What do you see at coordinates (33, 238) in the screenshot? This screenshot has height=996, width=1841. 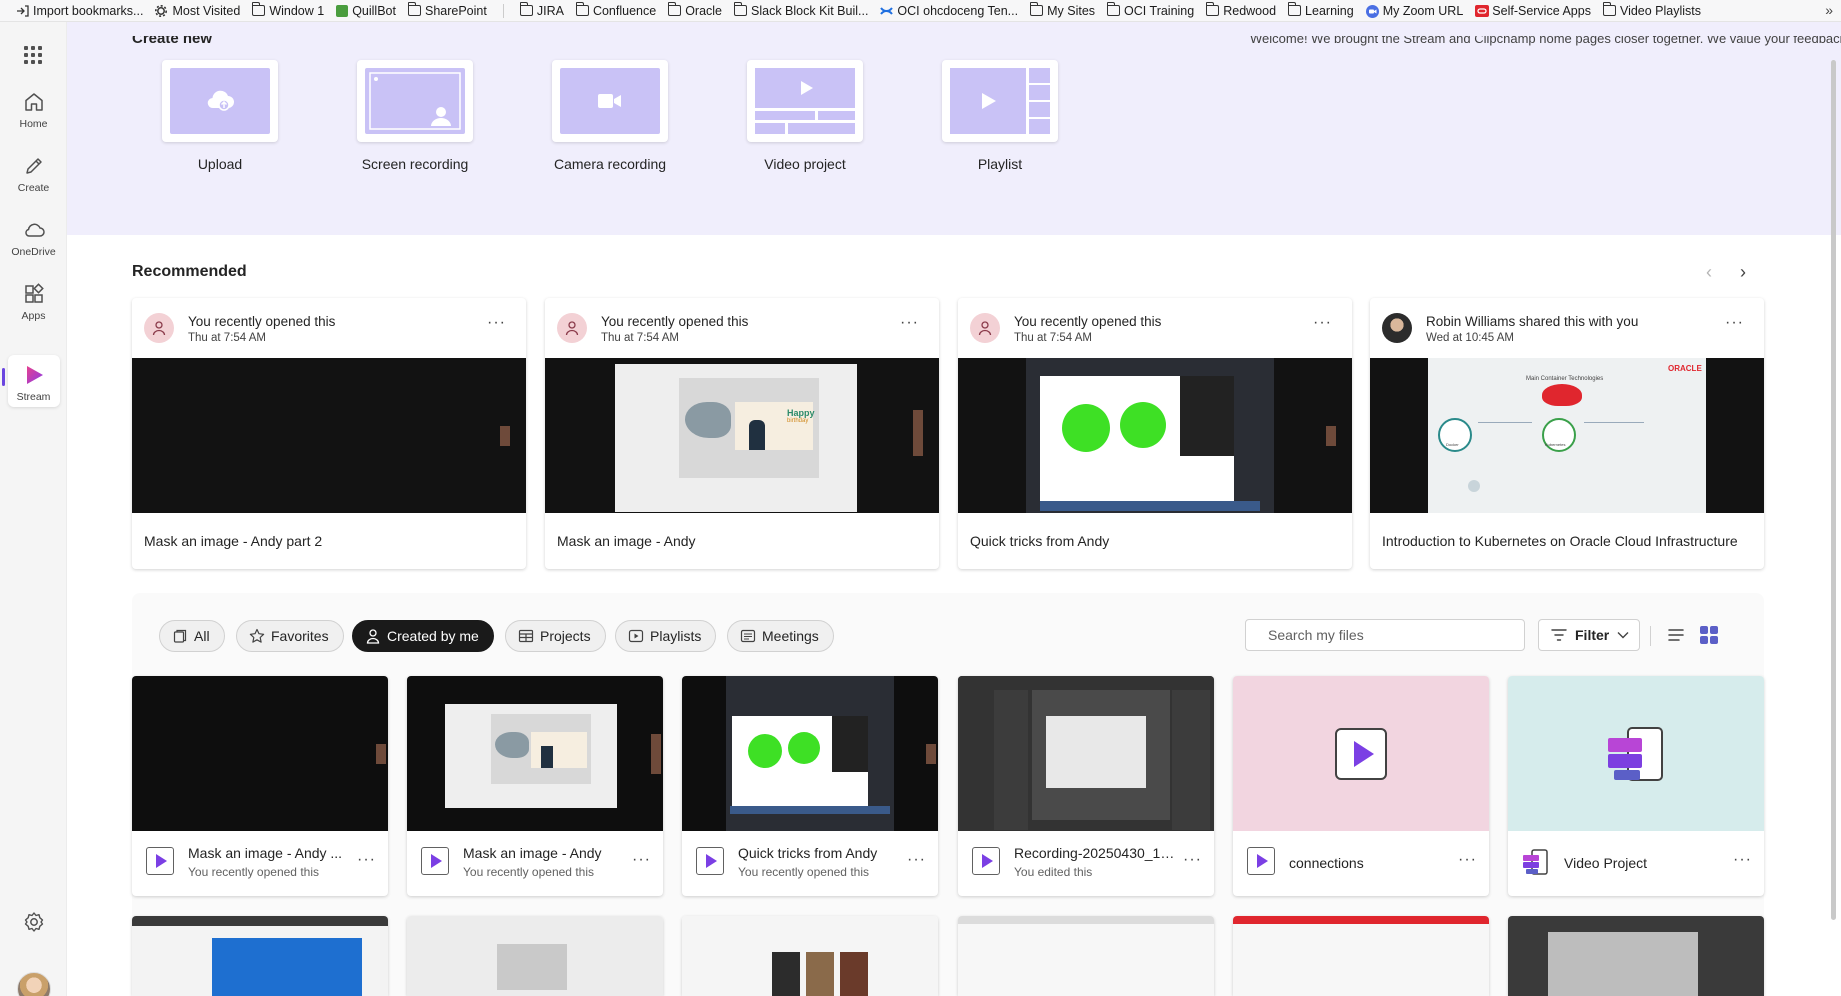 I see `rail-item-onedrive: OneDrive` at bounding box center [33, 238].